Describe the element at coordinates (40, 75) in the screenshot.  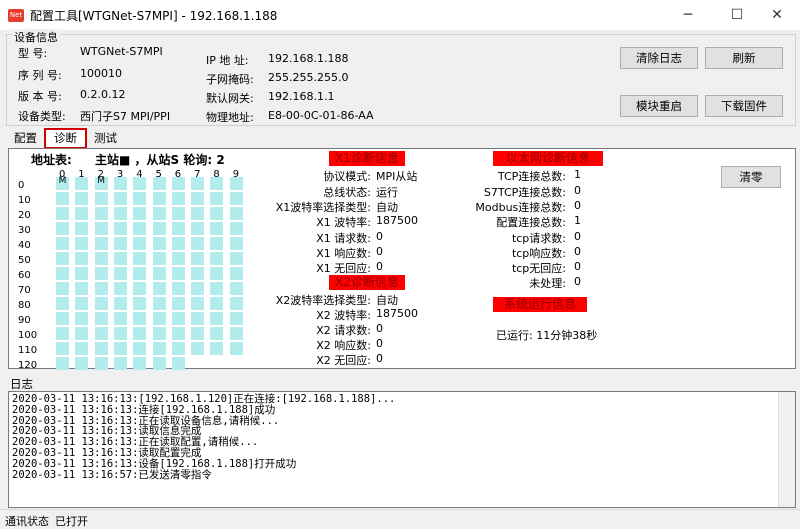
I see `serial-label: 序 列 号:` at that location.